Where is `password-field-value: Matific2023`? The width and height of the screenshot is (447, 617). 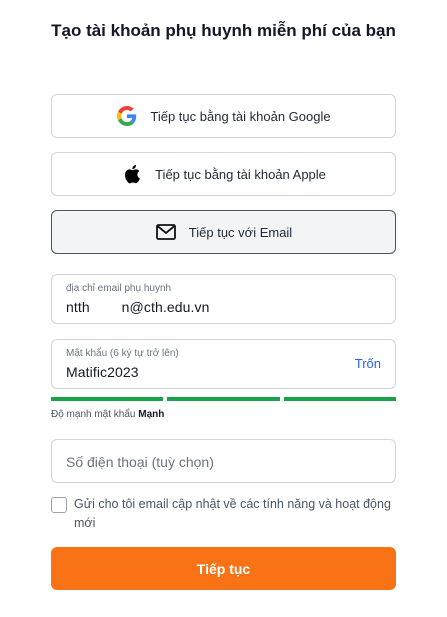 password-field-value: Matific2023 is located at coordinates (102, 372).